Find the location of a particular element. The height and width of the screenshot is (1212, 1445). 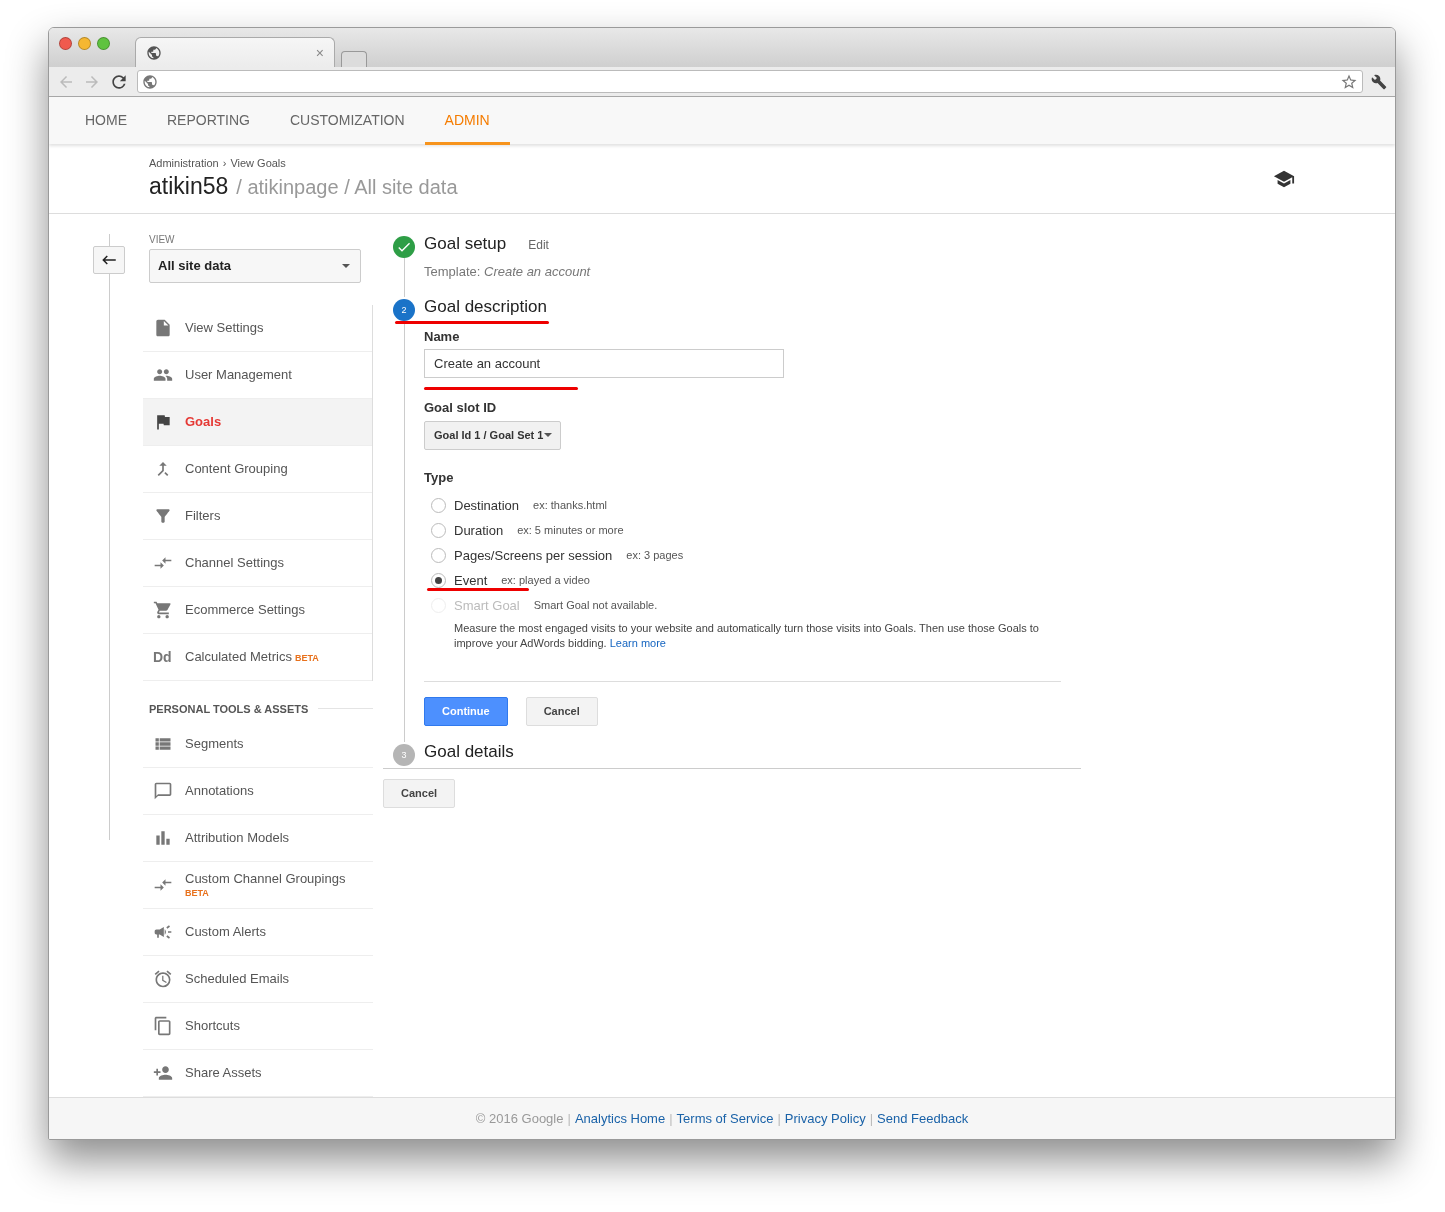

copyright-text: © 2016 Google is located at coordinates (519, 1118).